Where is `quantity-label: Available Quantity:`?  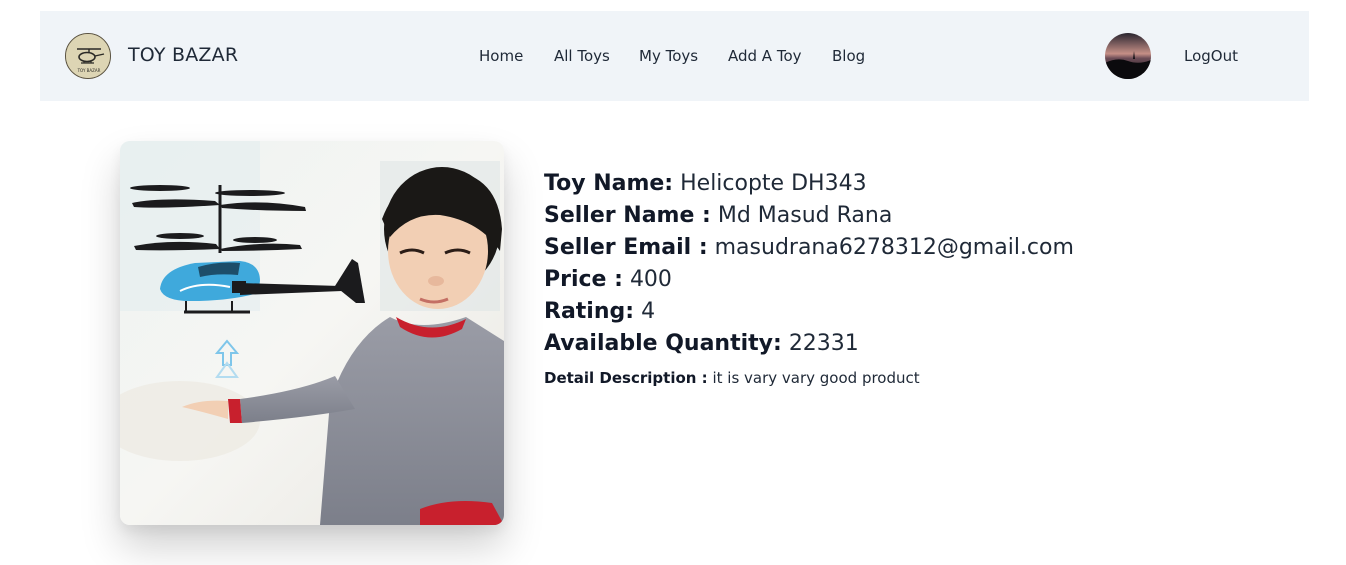 quantity-label: Available Quantity: is located at coordinates (663, 343).